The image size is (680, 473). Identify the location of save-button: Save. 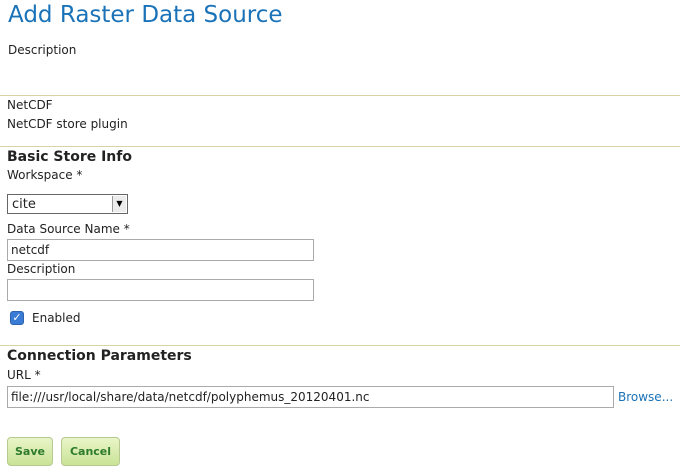
(30, 451).